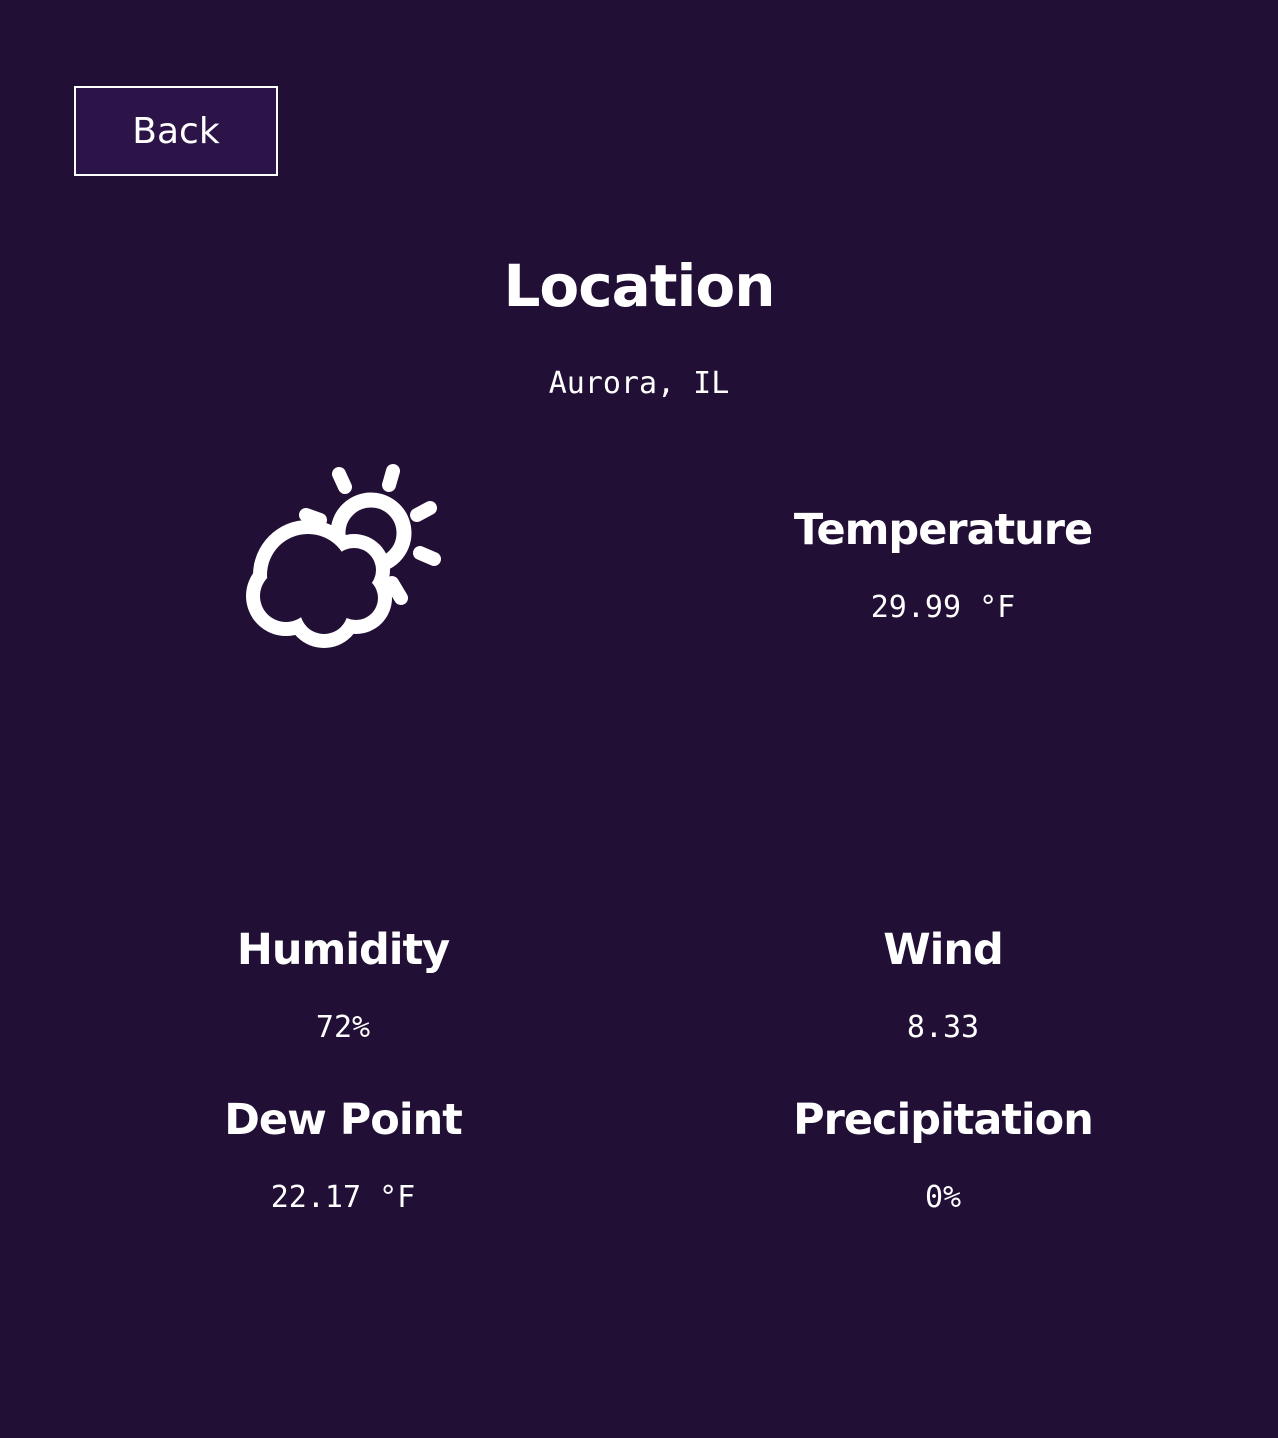 The height and width of the screenshot is (1438, 1278). Describe the element at coordinates (343, 1120) in the screenshot. I see `dew-point-label: Dew Point` at that location.